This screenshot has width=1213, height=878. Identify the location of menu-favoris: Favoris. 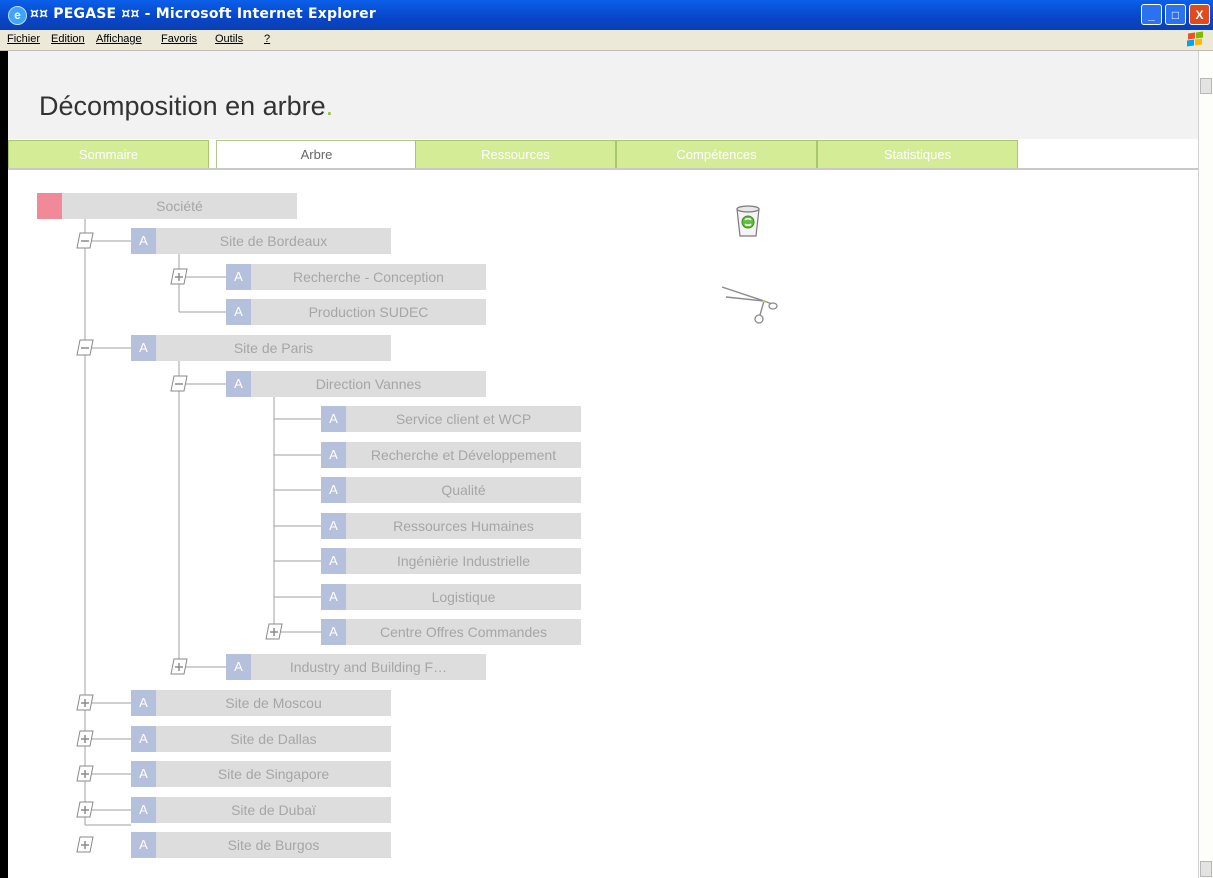
(179, 39).